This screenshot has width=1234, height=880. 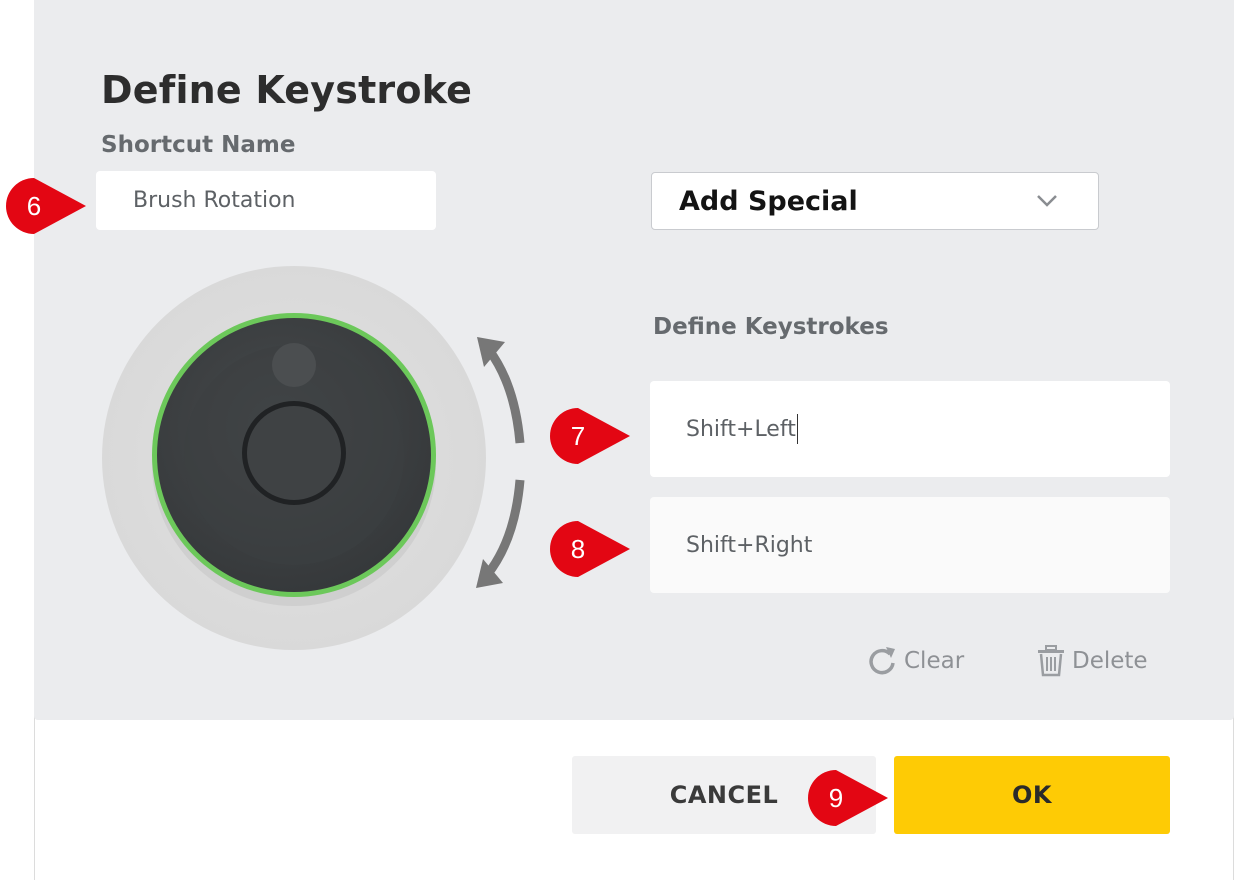 What do you see at coordinates (591, 436) in the screenshot?
I see `callout-marker-7: 7` at bounding box center [591, 436].